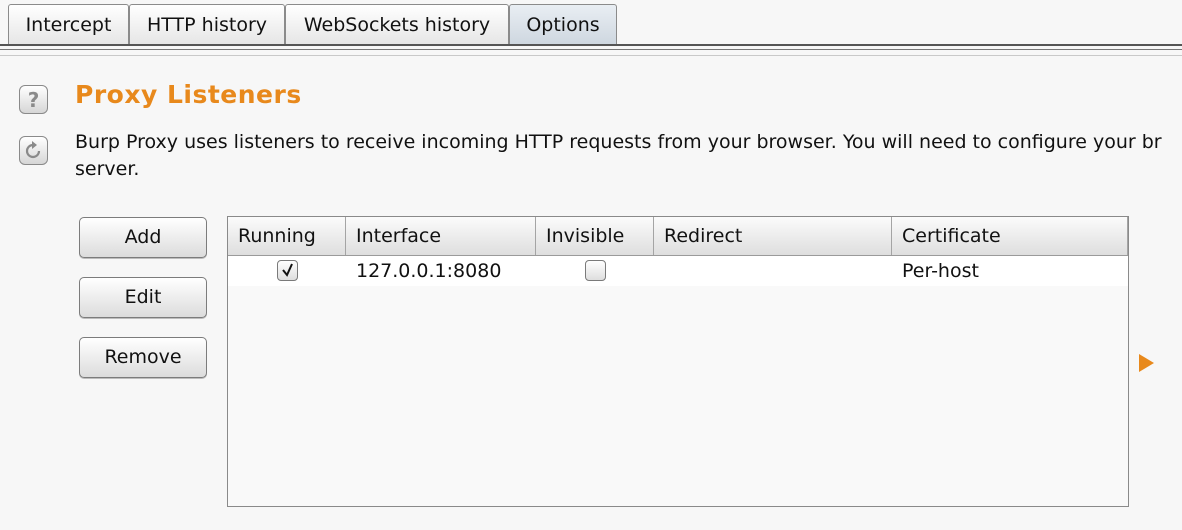  I want to click on running-checkbox, so click(287, 270).